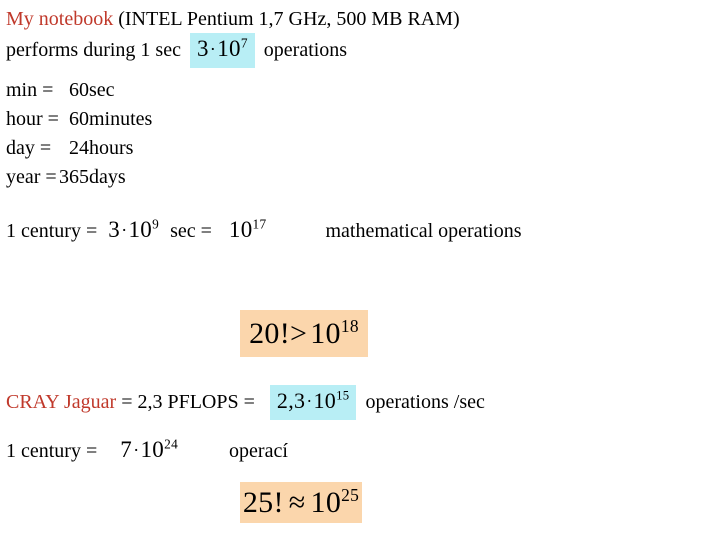  Describe the element at coordinates (31, 177) in the screenshot. I see `unit-name: year =` at that location.